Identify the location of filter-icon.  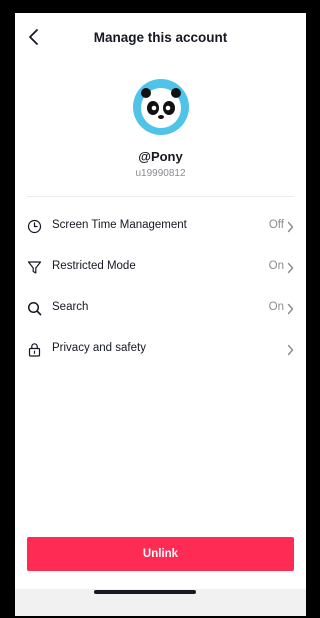
(34, 267).